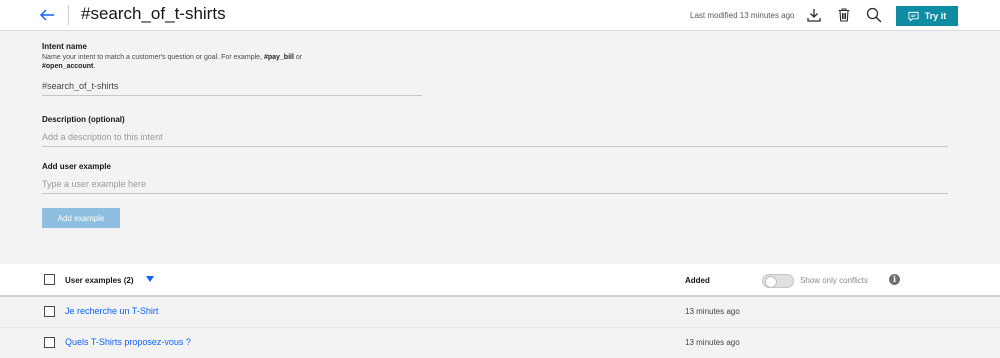 The image size is (1000, 358). I want to click on intent-name-input, so click(232, 86).